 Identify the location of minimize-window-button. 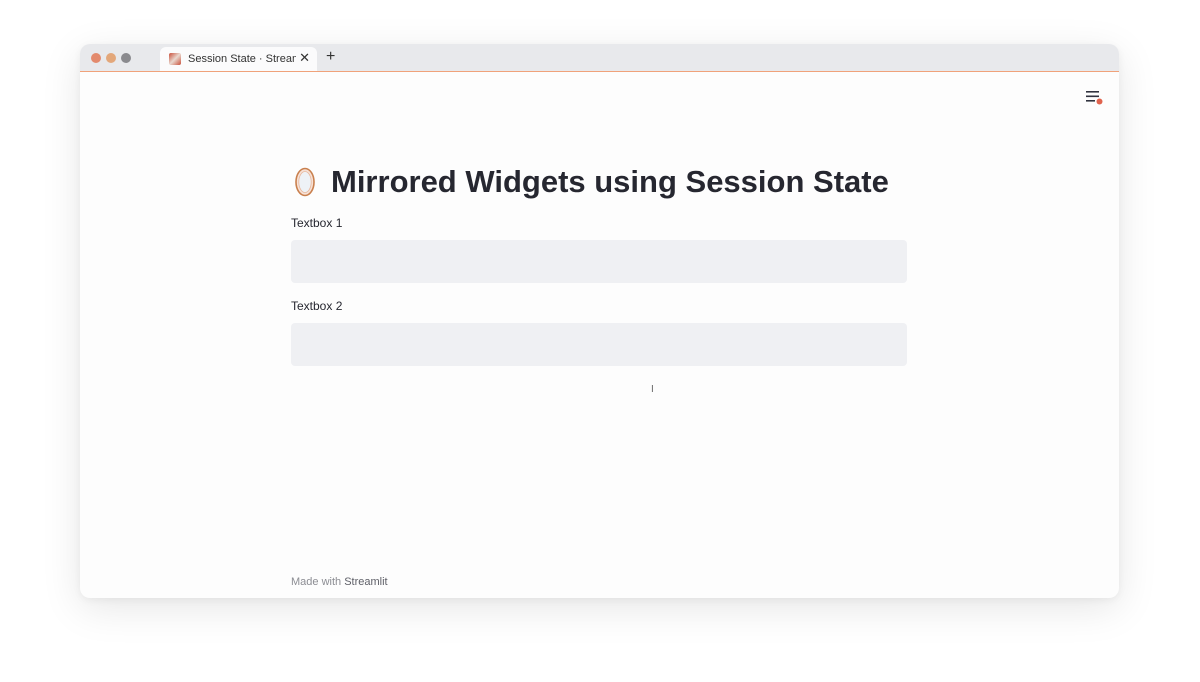
(111, 58).